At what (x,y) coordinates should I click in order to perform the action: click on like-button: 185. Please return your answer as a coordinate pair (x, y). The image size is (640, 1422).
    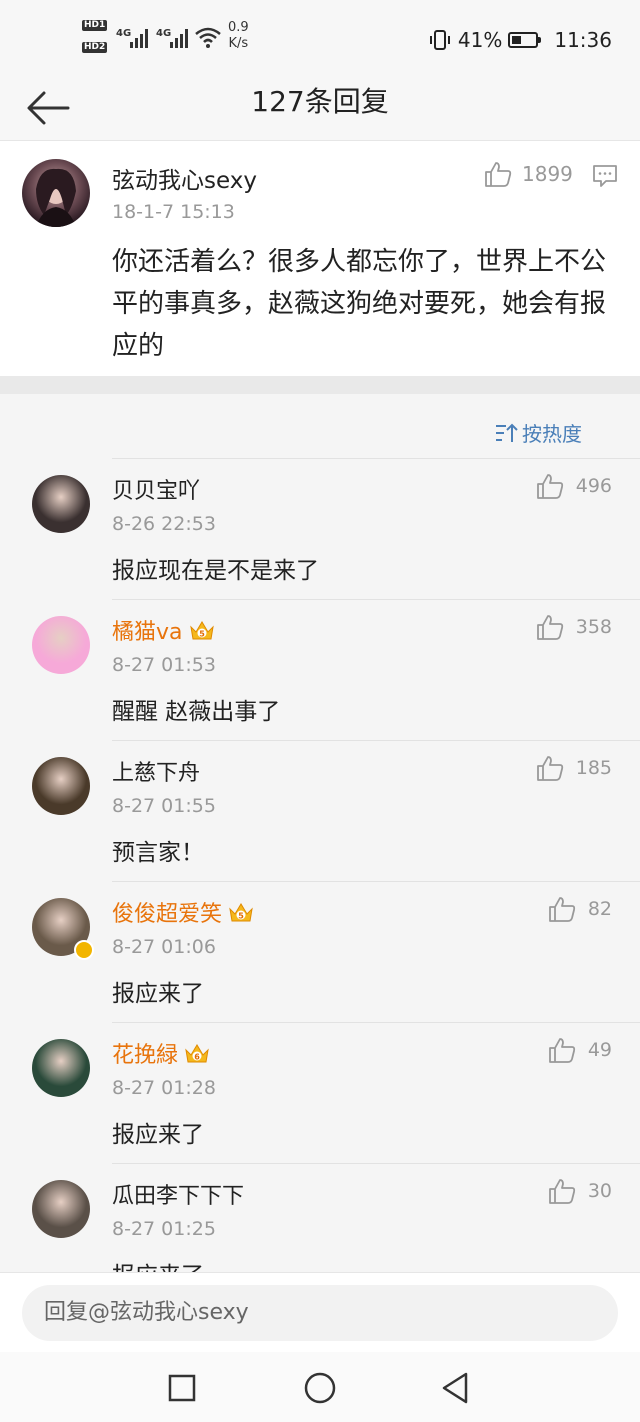
    Looking at the image, I should click on (574, 768).